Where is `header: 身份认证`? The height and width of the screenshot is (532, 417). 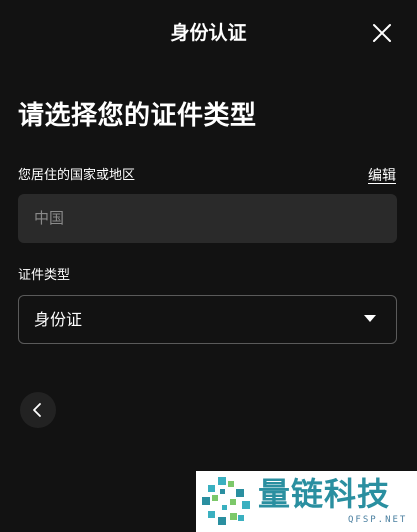 header: 身份认证 is located at coordinates (208, 33).